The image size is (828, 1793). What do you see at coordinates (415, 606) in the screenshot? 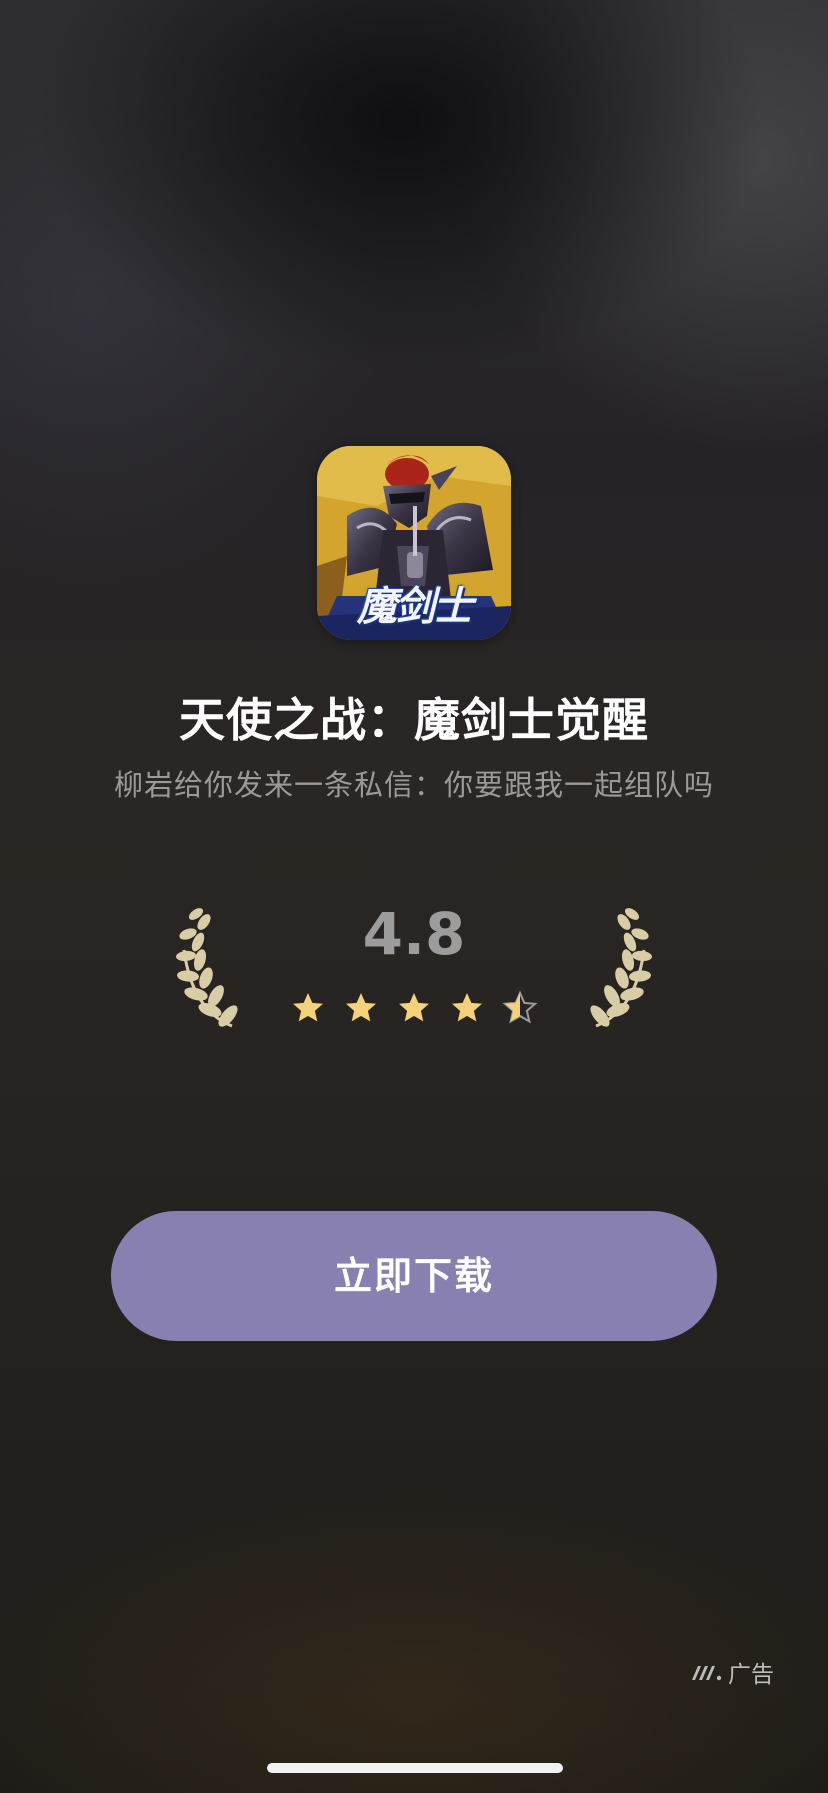
I see `app-icon-caption: 魔剑士` at bounding box center [415, 606].